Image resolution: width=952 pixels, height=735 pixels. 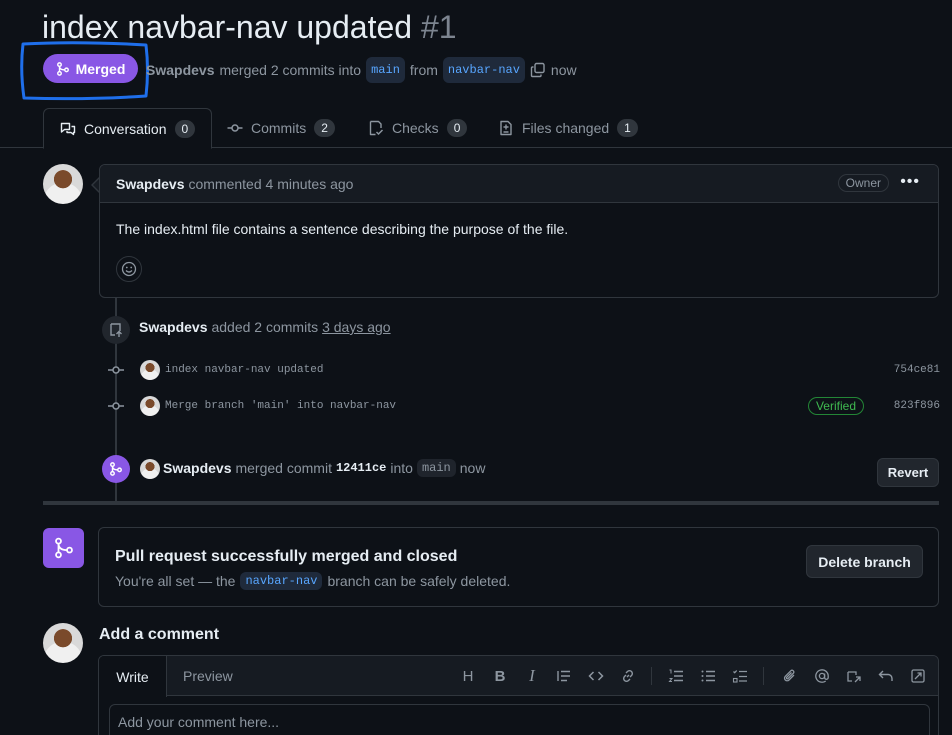 I want to click on file-diff-icon, so click(x=506, y=128).